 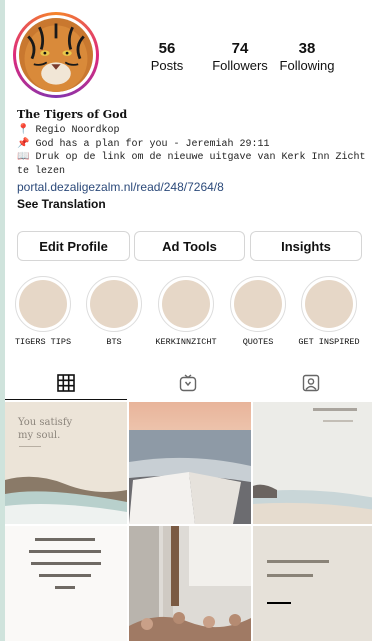 I want to click on highlight-kerkinnzicht: KERKINNZICHT, so click(x=186, y=311).